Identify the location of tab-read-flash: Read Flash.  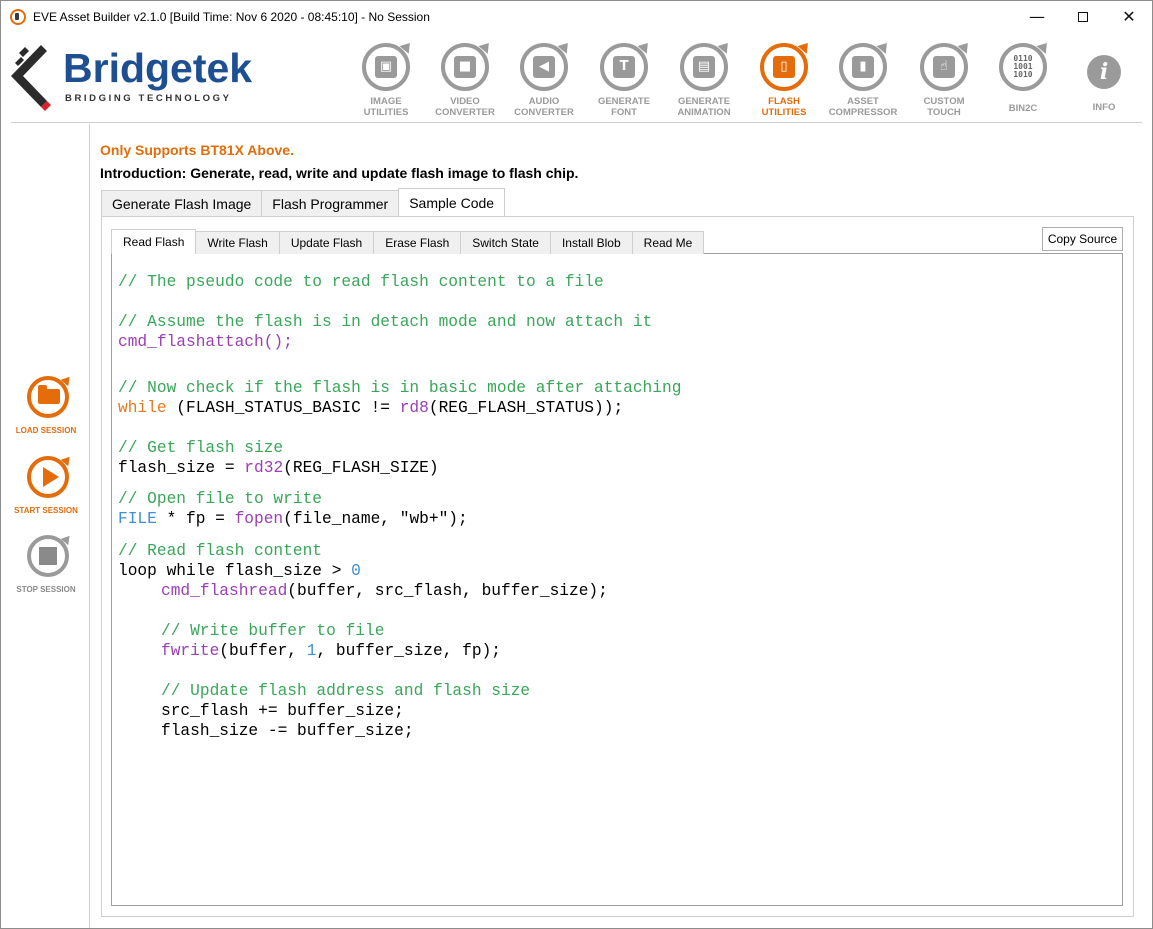
(154, 241).